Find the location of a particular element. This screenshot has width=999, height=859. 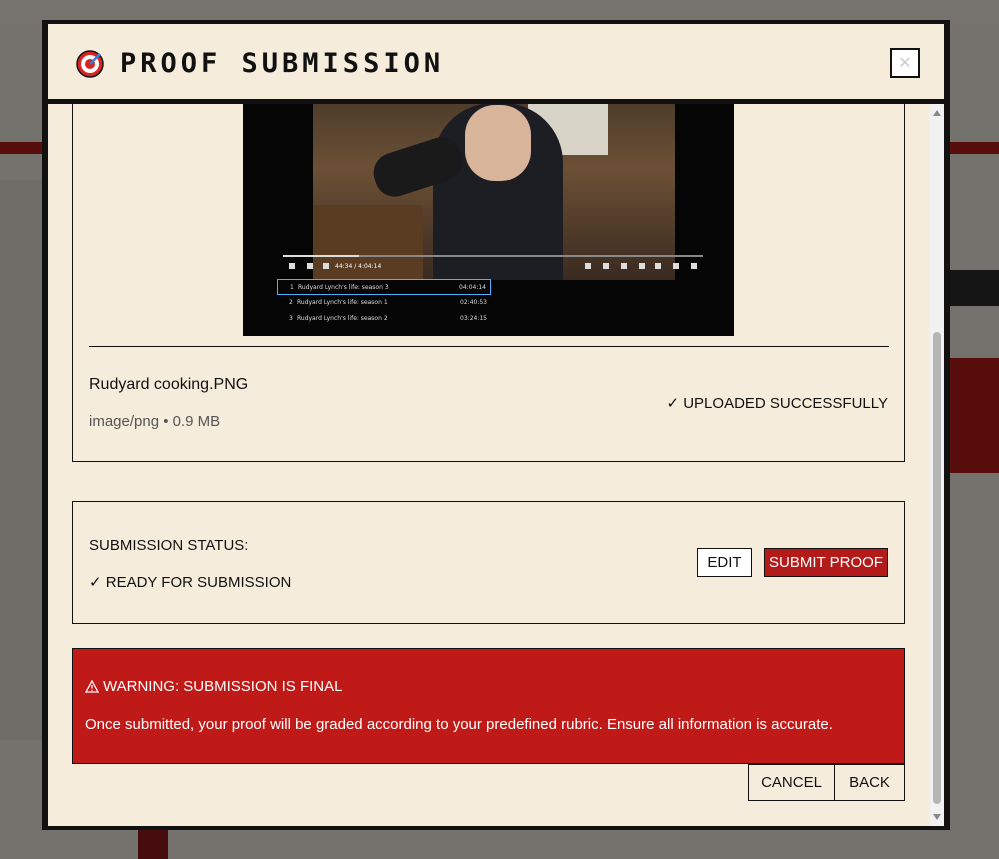

player-progress-fill is located at coordinates (321, 256).